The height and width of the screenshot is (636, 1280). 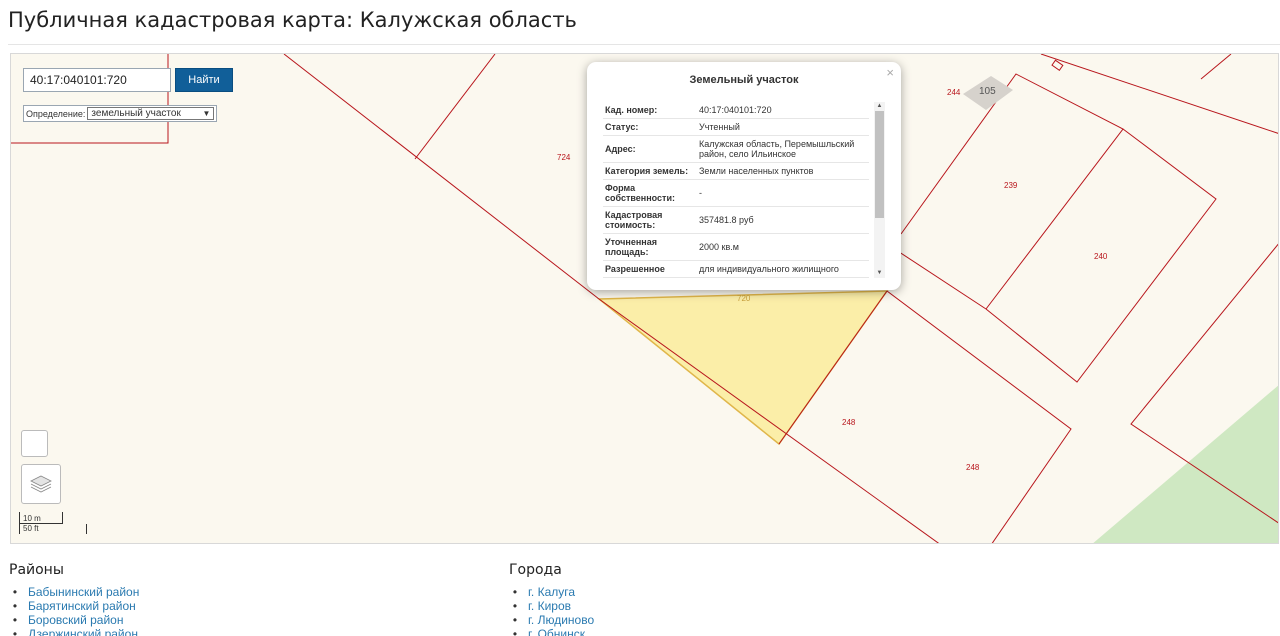 I want to click on attribute-label: Адрес:, so click(x=650, y=149).